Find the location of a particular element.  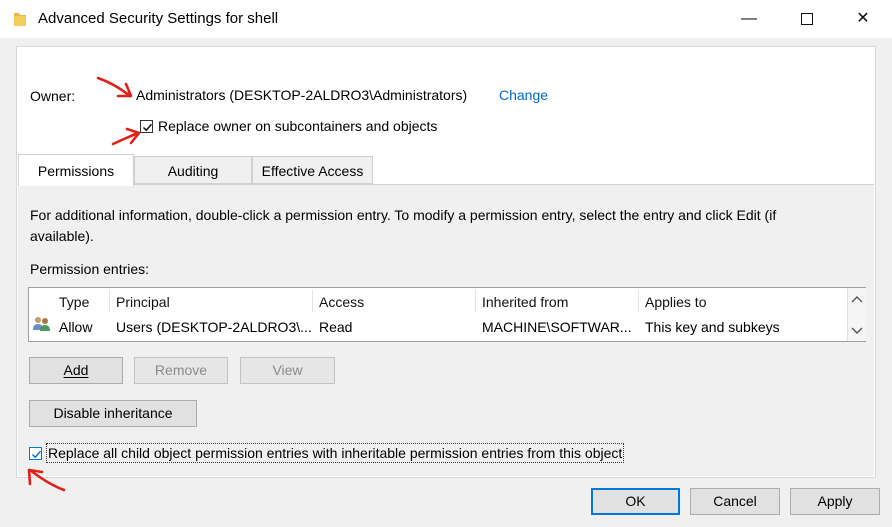

arrow-annotation-owner is located at coordinates (114, 87).